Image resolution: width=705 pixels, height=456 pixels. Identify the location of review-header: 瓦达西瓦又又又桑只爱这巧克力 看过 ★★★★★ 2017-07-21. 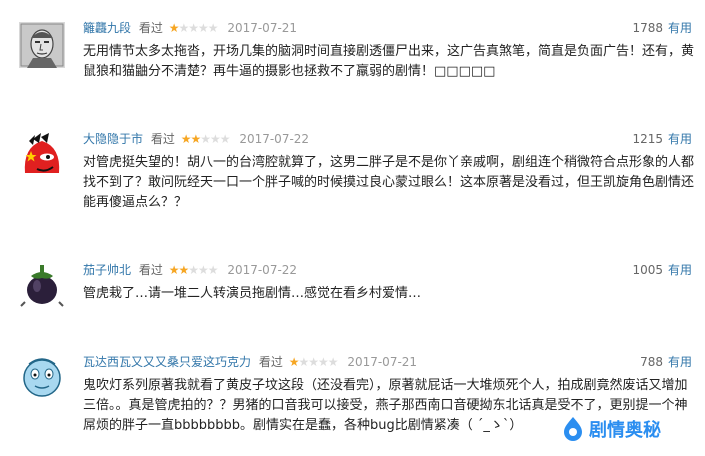
(250, 362).